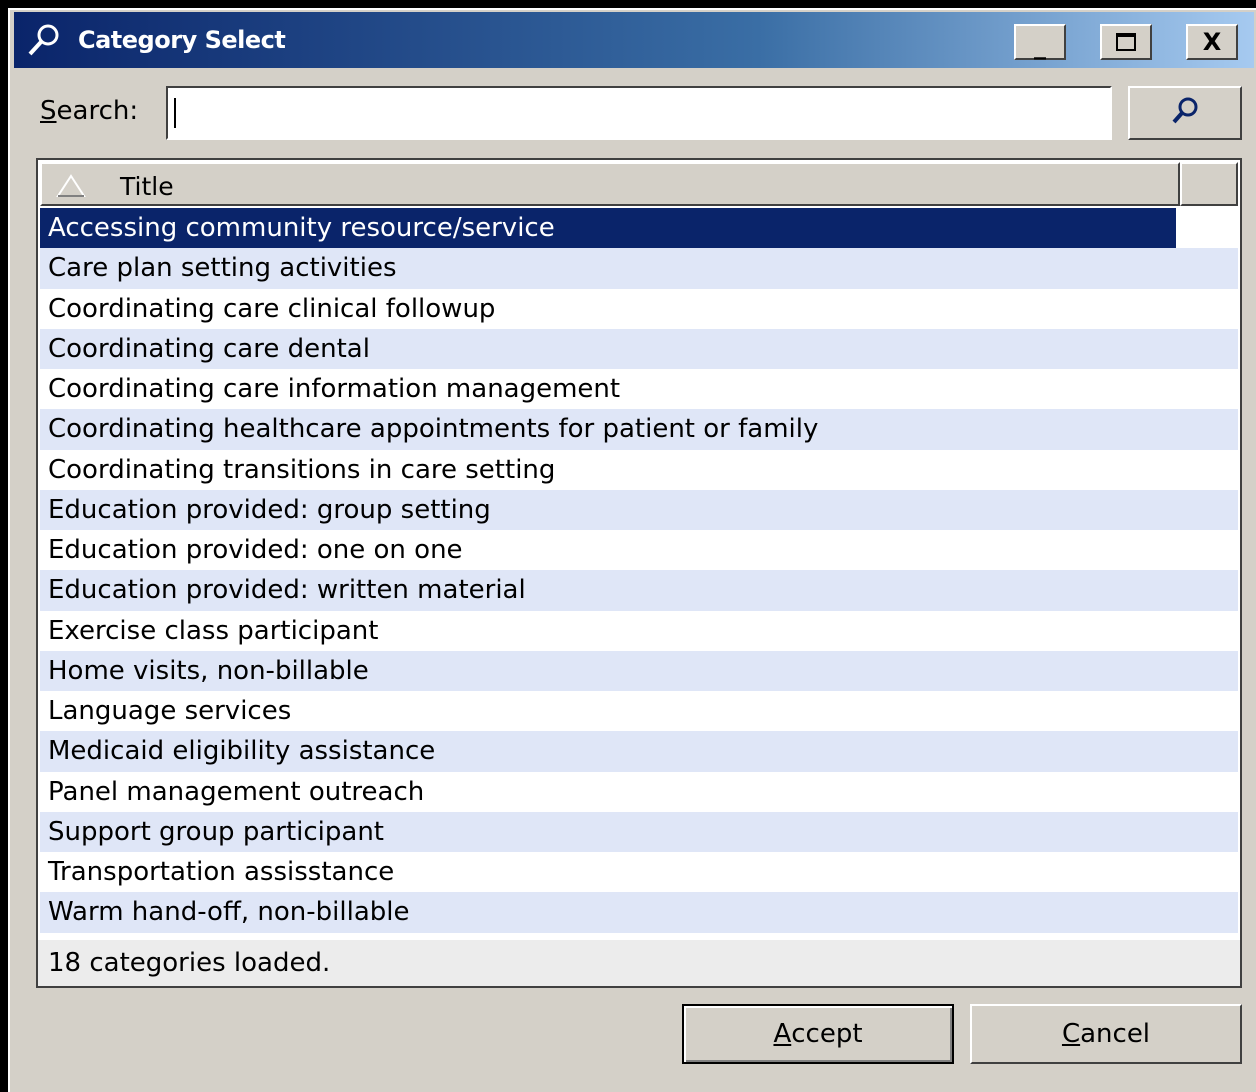 Image resolution: width=1256 pixels, height=1092 pixels. Describe the element at coordinates (208, 670) in the screenshot. I see `list-item-label: Home visits, non-billable` at that location.